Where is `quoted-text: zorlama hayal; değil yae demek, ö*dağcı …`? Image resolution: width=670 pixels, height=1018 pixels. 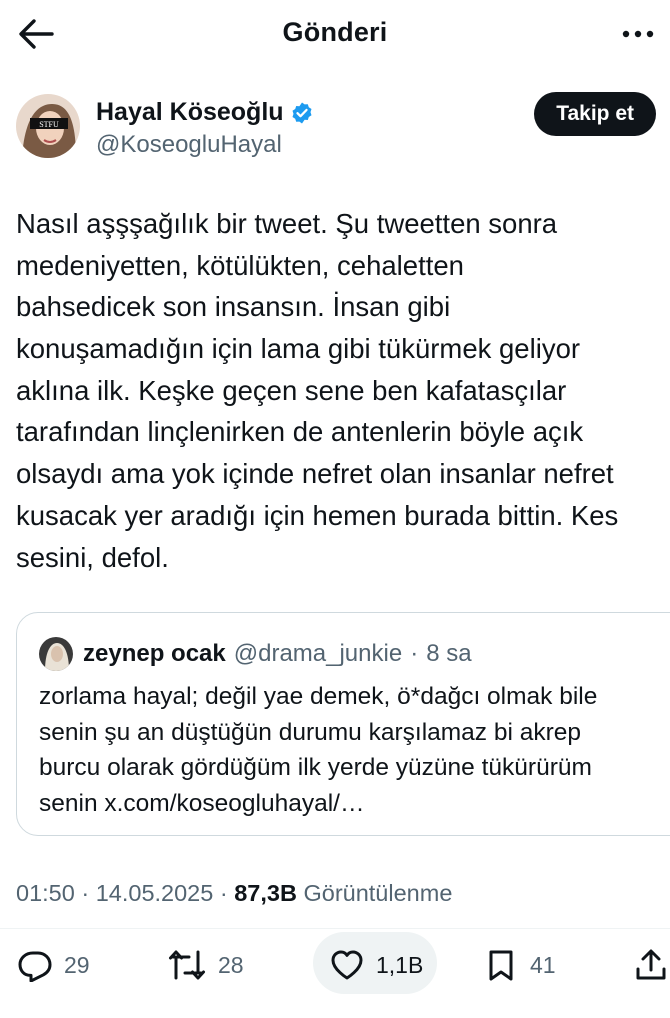
quoted-text: zorlama hayal; değil yae demek, ö*dağcı … is located at coordinates (318, 750).